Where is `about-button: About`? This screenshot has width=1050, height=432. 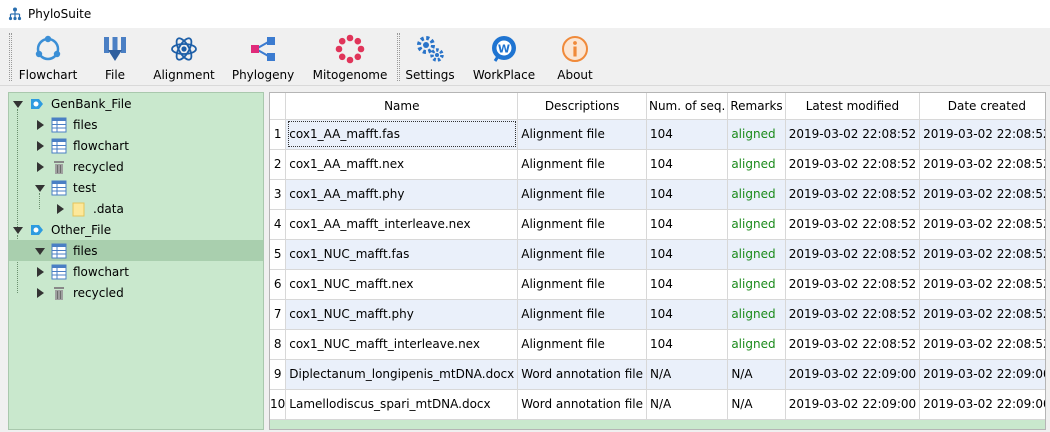
about-button: About is located at coordinates (575, 59).